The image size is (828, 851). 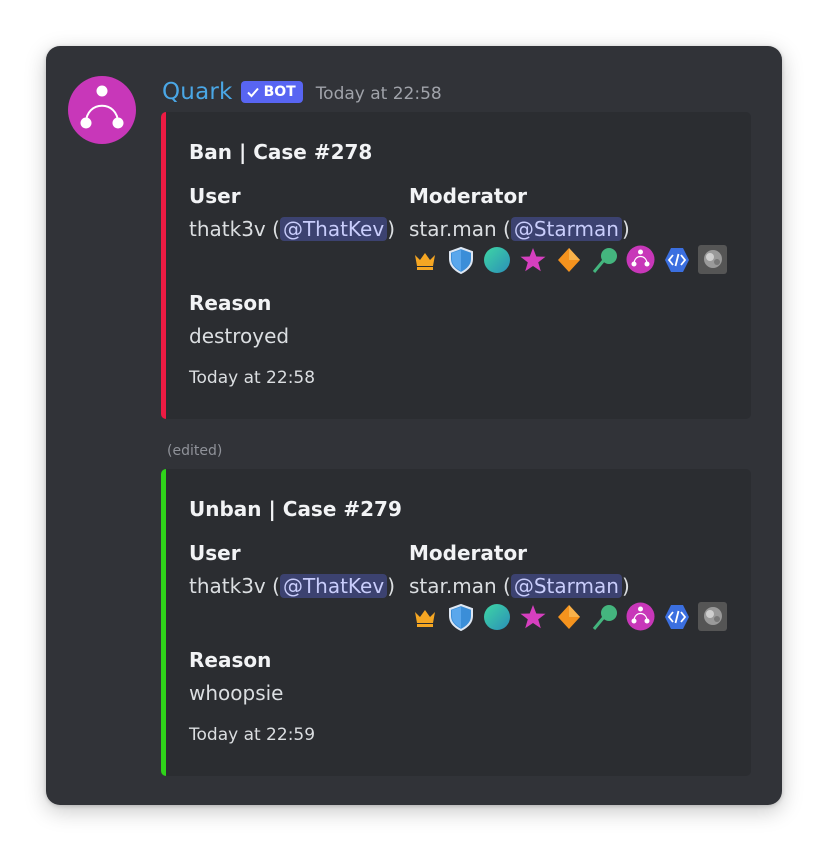 I want to click on reason-field-value: destroyed, so click(x=239, y=336).